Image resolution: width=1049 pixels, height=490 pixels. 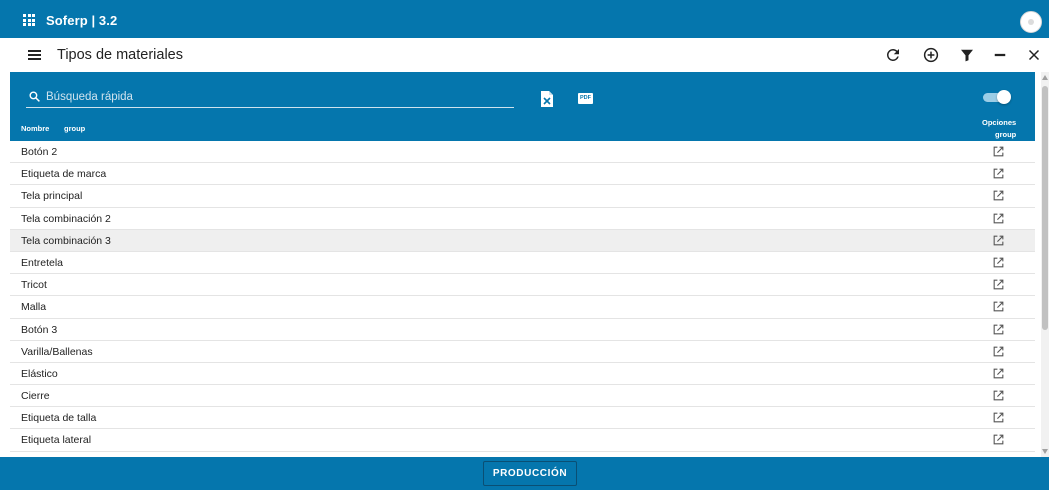 I want to click on top-app-bar: Soferp | 3.2, so click(x=524, y=19).